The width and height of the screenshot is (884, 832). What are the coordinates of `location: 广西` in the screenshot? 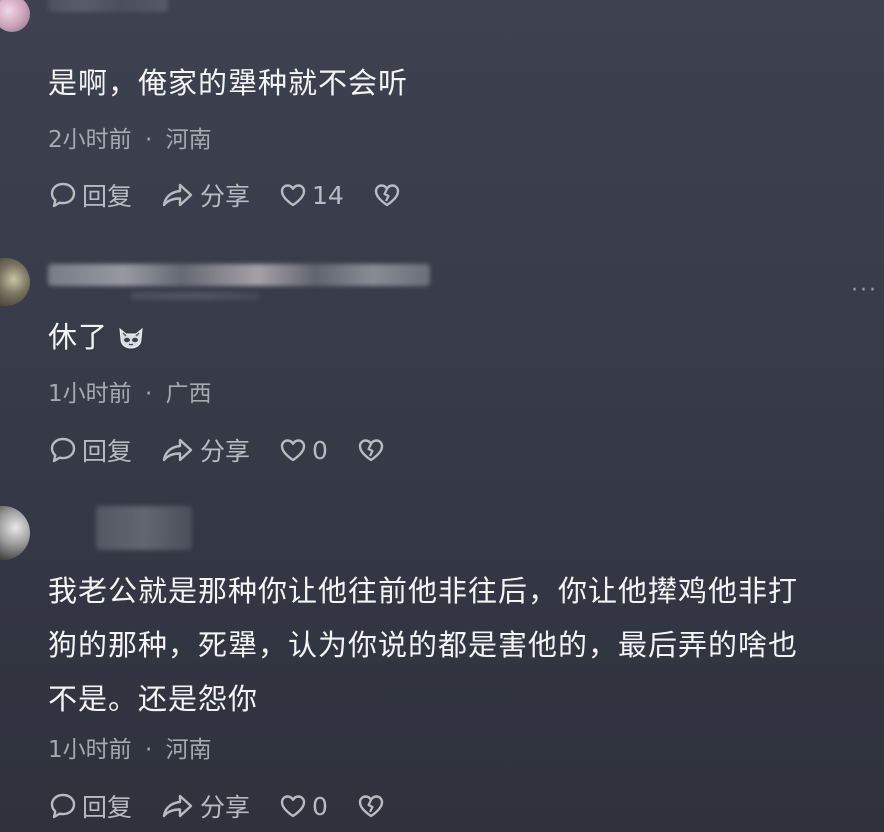 It's located at (188, 394).